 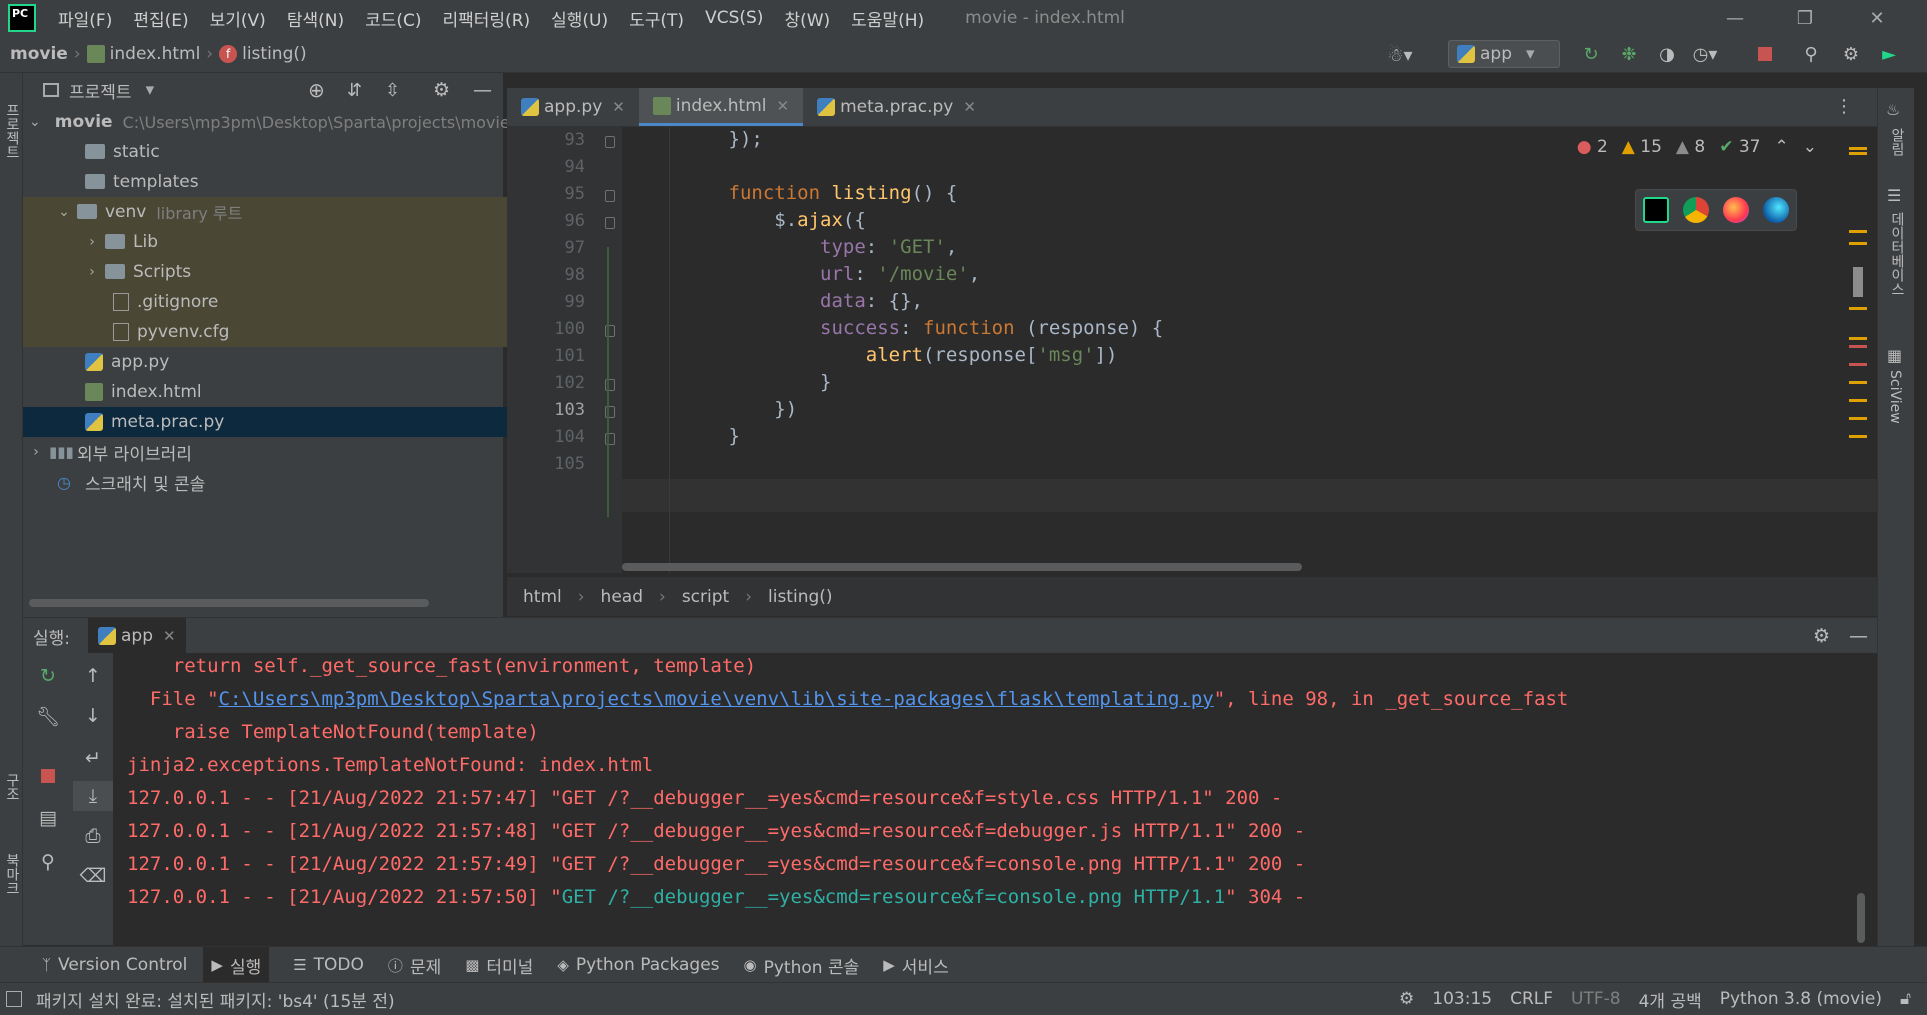 I want to click on menu-view: 보기(V), so click(x=238, y=18).